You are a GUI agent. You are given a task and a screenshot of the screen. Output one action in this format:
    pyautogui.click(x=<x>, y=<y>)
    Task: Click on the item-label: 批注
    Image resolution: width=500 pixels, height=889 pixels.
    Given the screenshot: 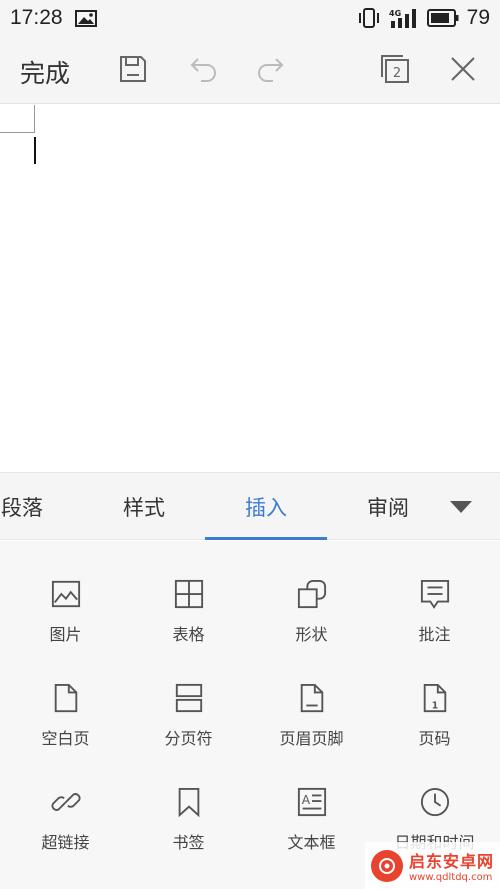 What is the action you would take?
    pyautogui.click(x=434, y=634)
    